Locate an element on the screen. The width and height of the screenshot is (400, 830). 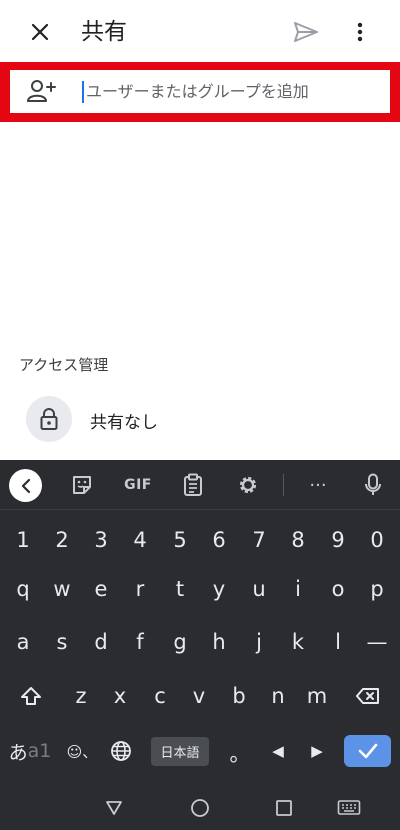
system-nav-bar is located at coordinates (200, 807).